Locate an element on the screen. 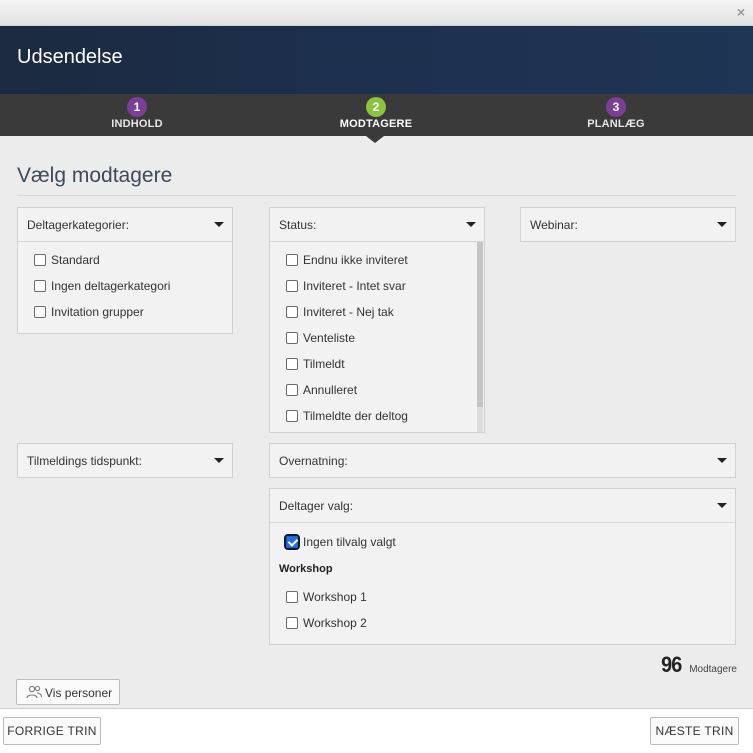  filter-signup-time: Tilmeldings tidspunkt: is located at coordinates (125, 460).